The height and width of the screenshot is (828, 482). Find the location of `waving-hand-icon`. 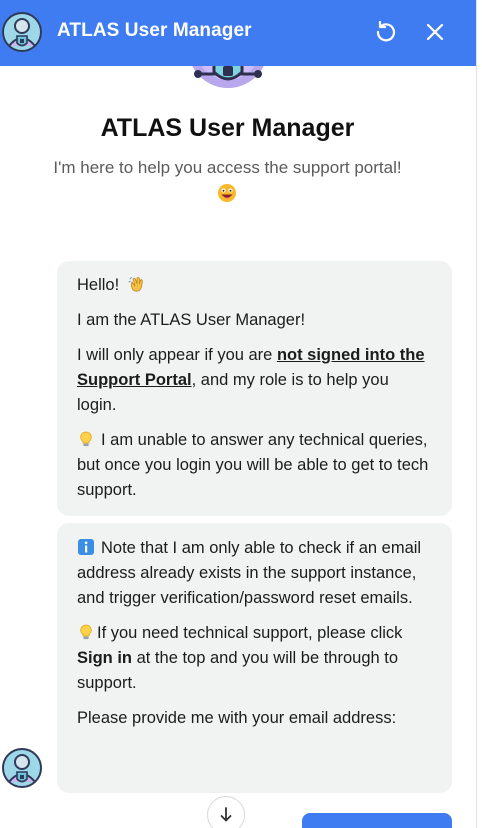

waving-hand-icon is located at coordinates (135, 284).